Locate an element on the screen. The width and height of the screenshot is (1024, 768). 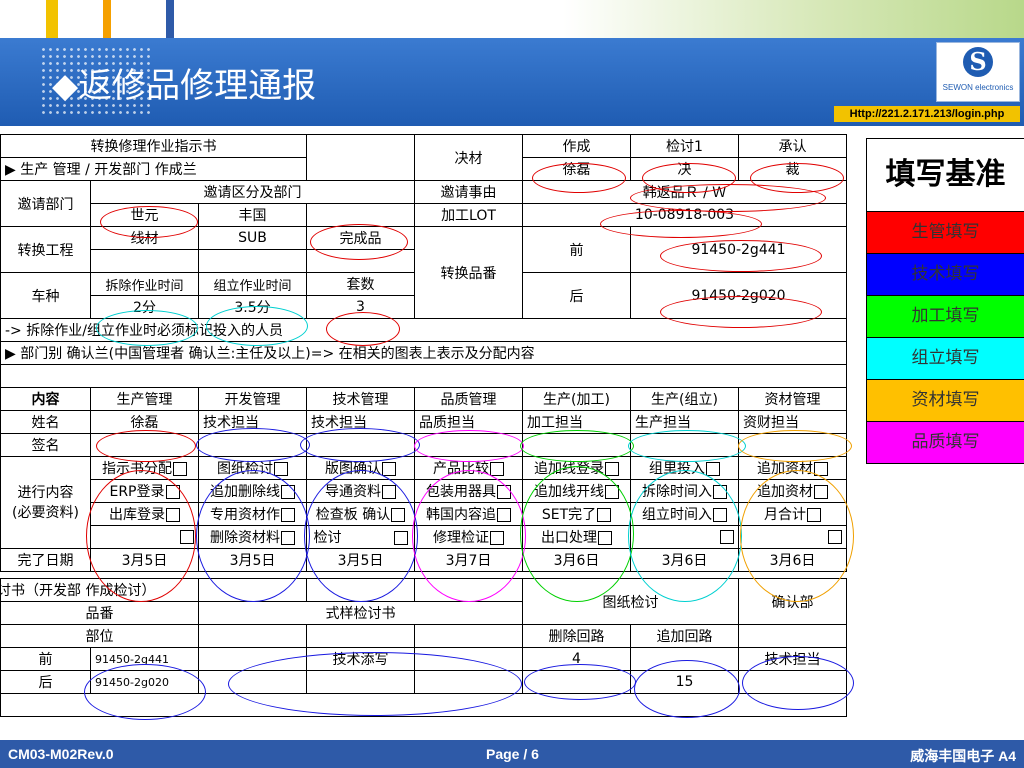
dept-line: ▶ 生产 管理 / 开发部门 作成兰 is located at coordinates (153, 169).